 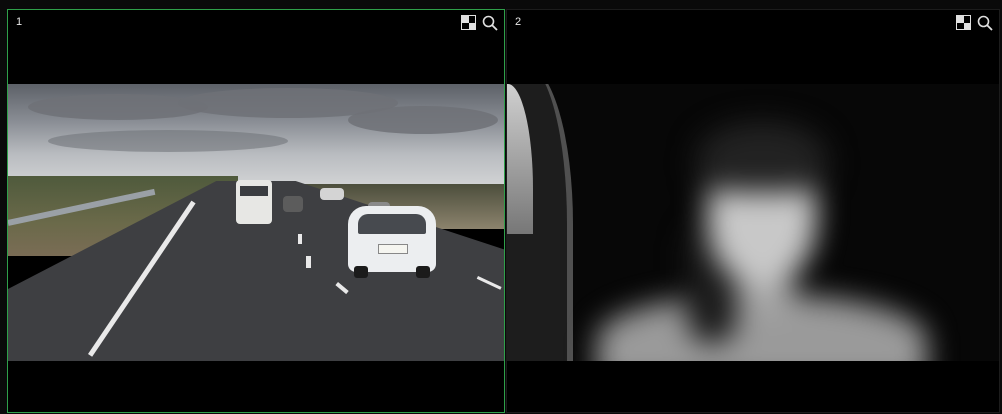 I want to click on camera-number-label: 2, so click(x=518, y=22).